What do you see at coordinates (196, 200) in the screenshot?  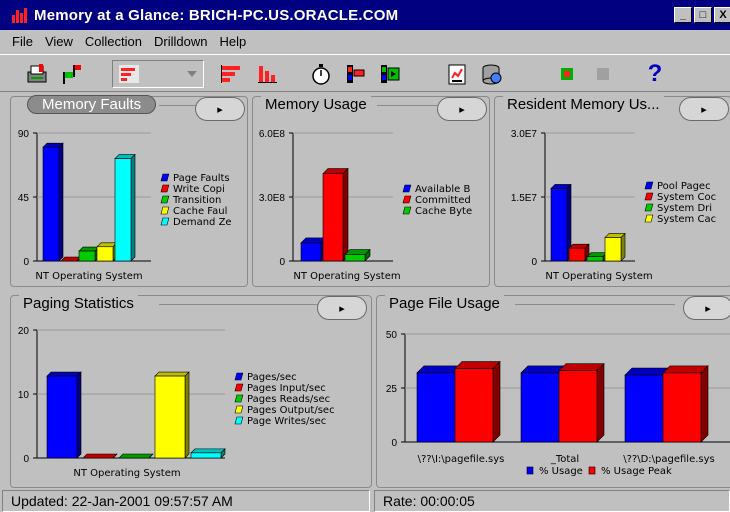 I see `legend-label: Transition` at bounding box center [196, 200].